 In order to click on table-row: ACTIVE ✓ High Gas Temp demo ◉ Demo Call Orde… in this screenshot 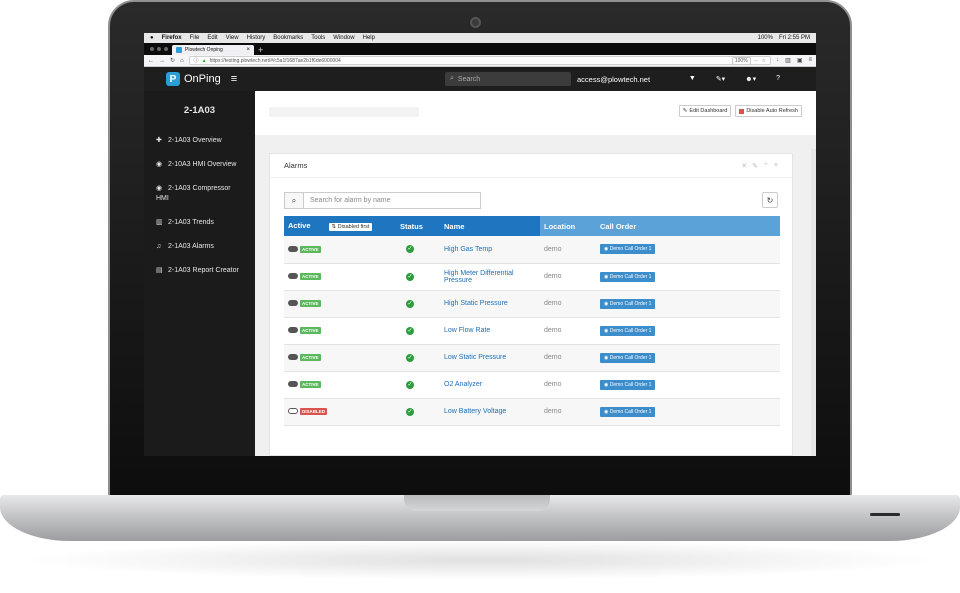, I will do `click(532, 249)`.